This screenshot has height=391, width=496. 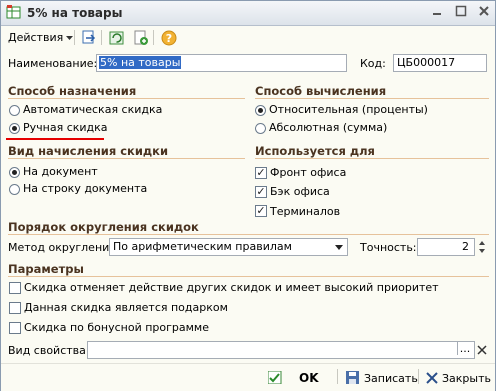 I want to click on copy-button, so click(x=89, y=38).